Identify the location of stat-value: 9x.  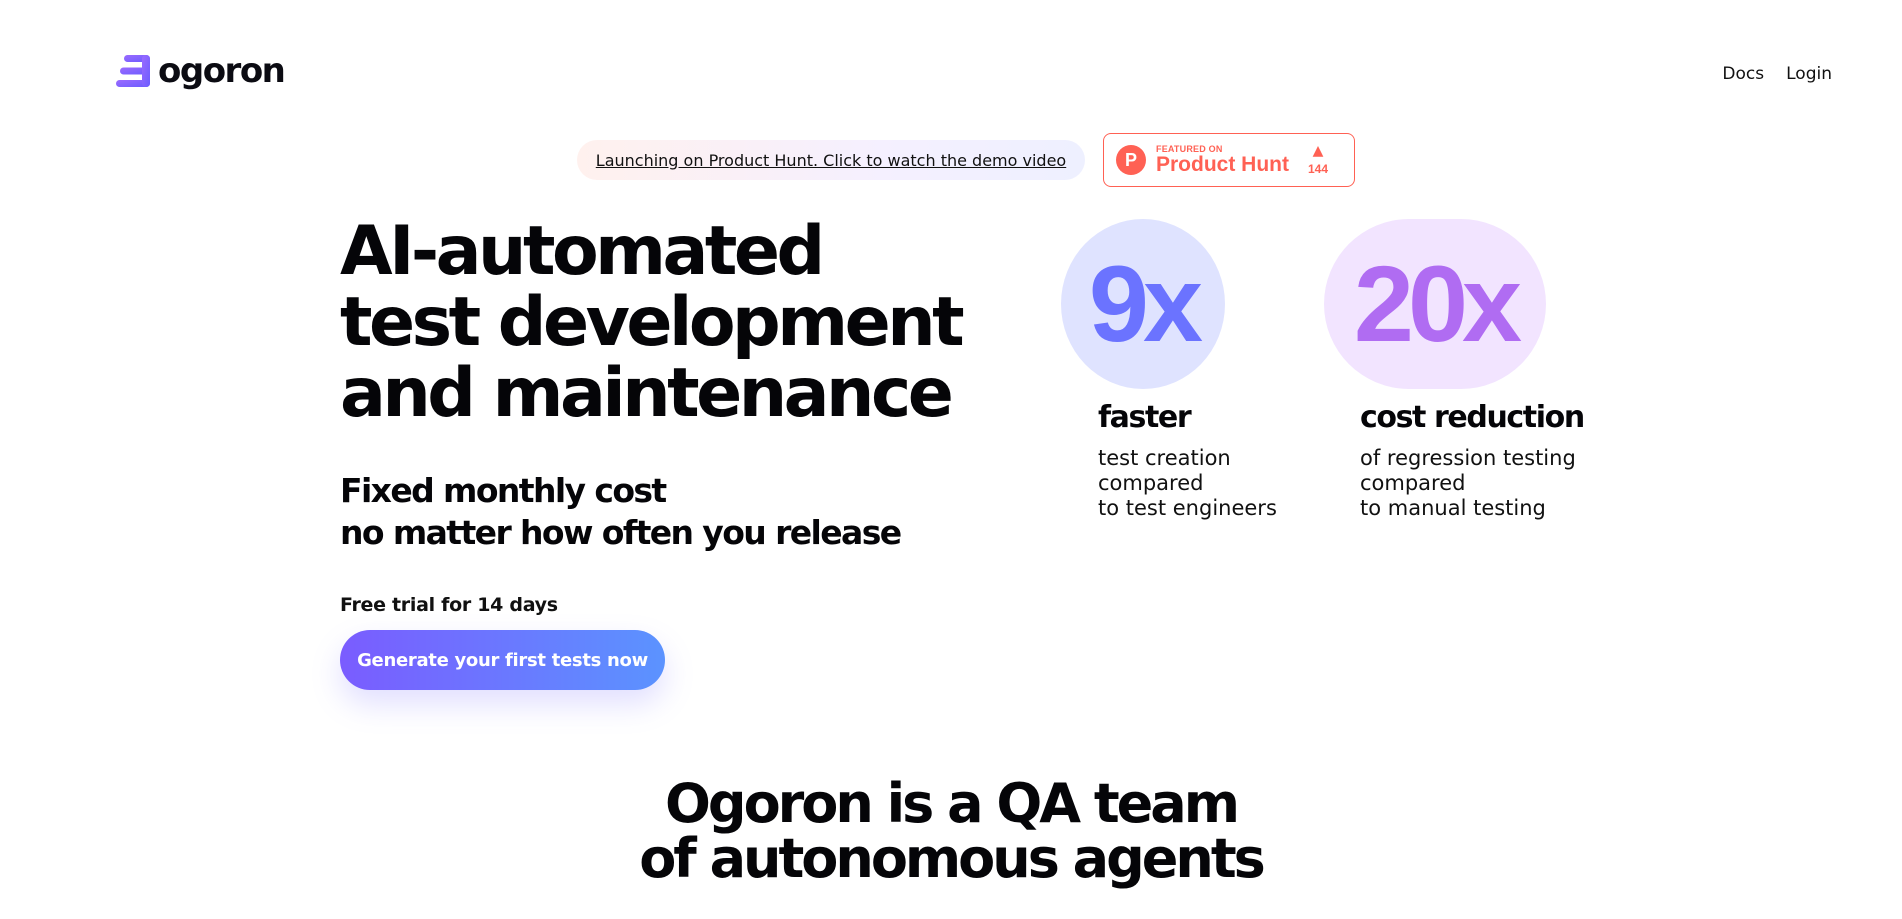
(1145, 303).